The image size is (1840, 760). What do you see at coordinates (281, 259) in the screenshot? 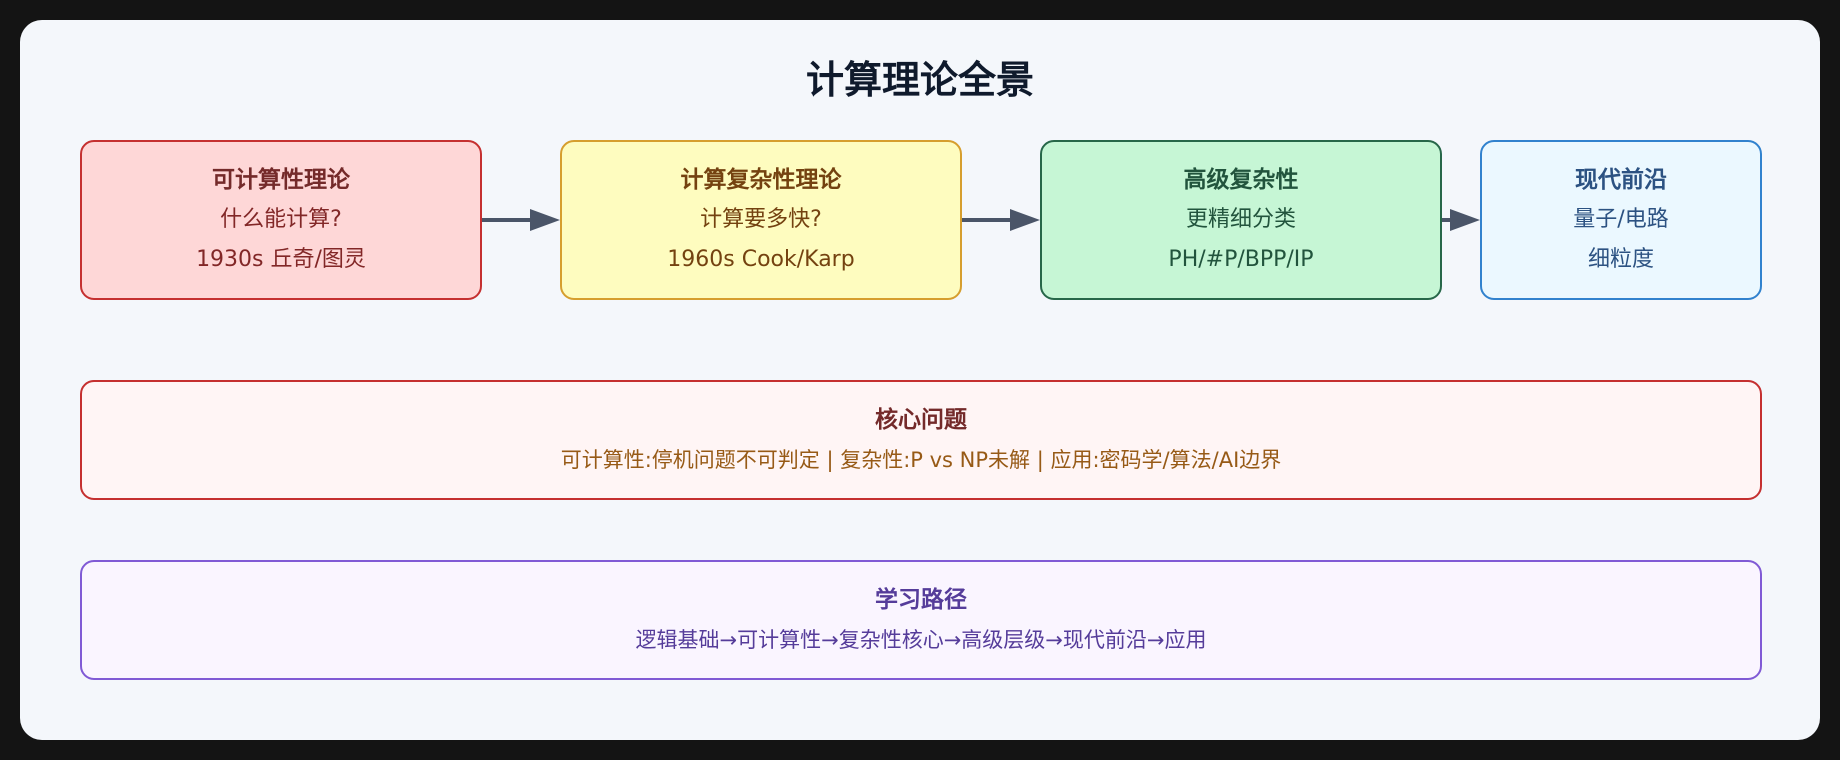
I see `stage-era: 1930s 丘奇/图灵` at bounding box center [281, 259].